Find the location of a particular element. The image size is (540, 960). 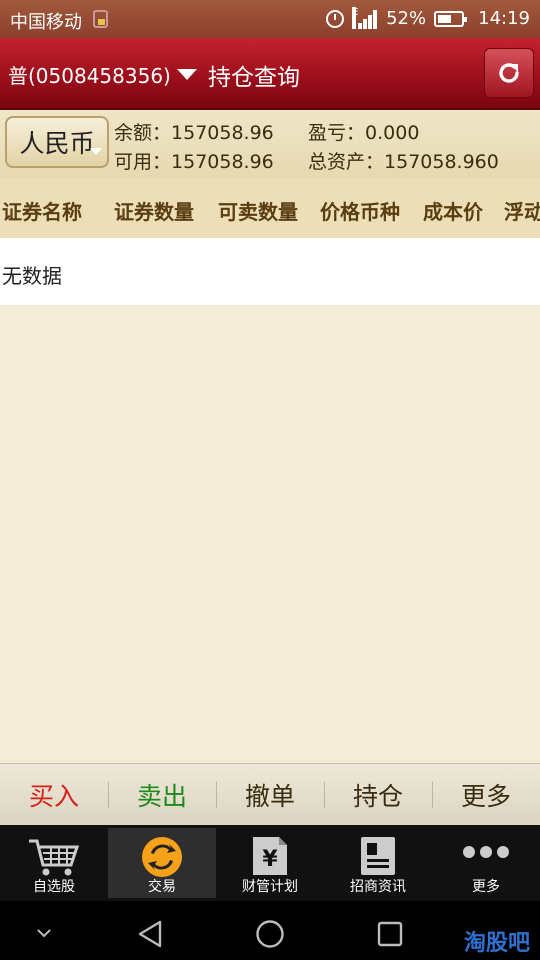

more-dots-icon is located at coordinates (486, 852).